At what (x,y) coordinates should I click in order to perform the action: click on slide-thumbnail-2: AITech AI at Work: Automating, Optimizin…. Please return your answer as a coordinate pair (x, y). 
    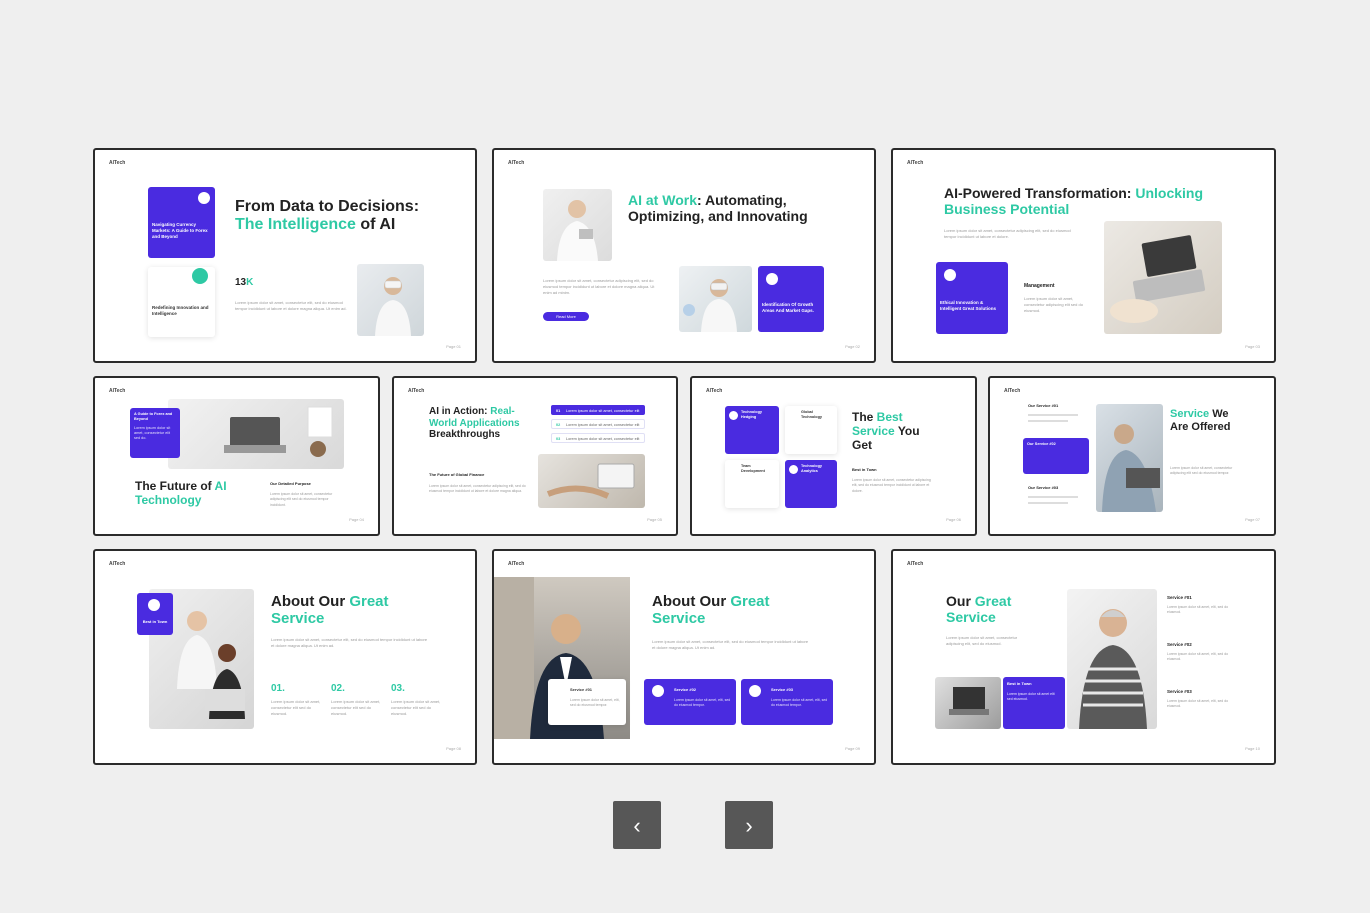
    Looking at the image, I should click on (684, 255).